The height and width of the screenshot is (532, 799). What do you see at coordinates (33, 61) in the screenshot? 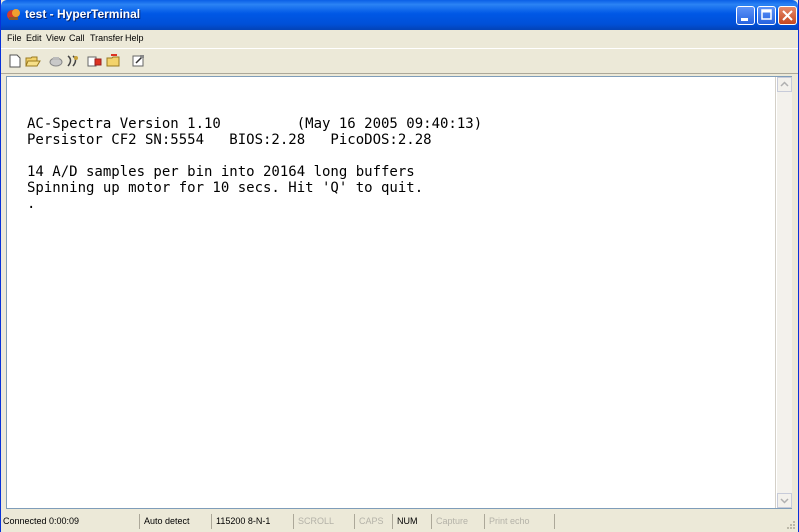
I see `open-folder-icon` at bounding box center [33, 61].